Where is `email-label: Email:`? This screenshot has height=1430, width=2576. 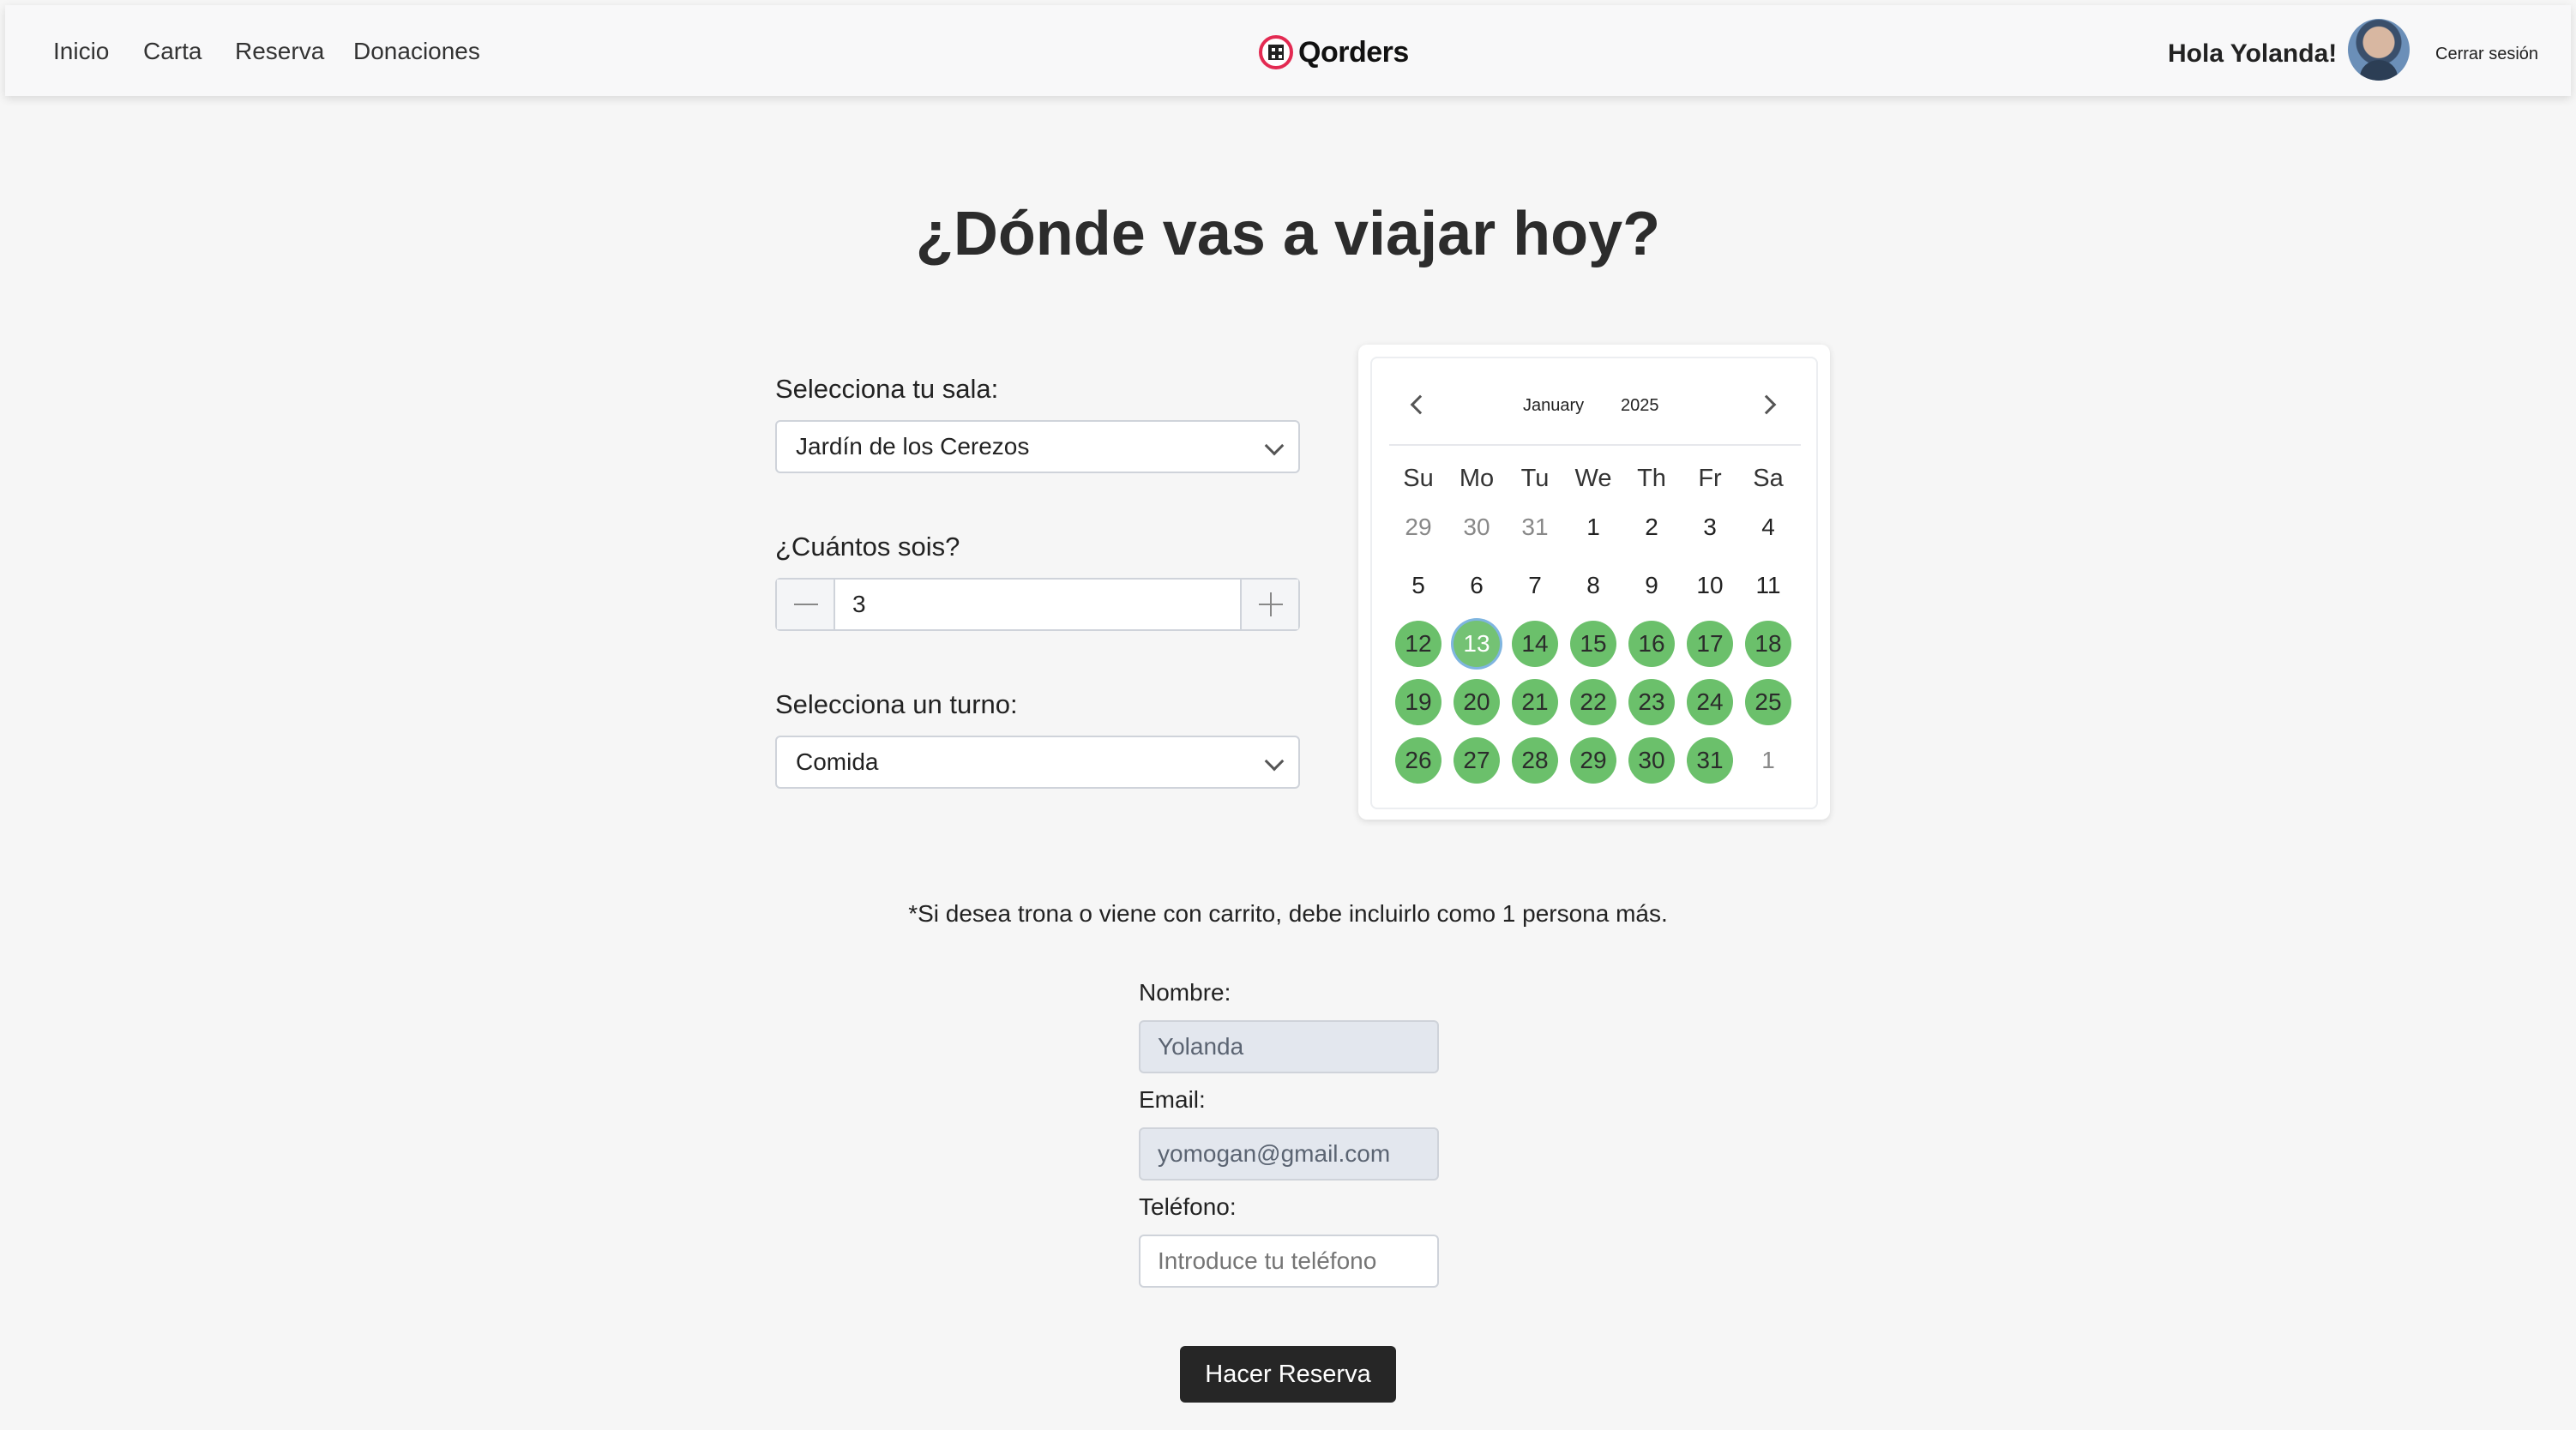
email-label: Email: is located at coordinates (1172, 1099).